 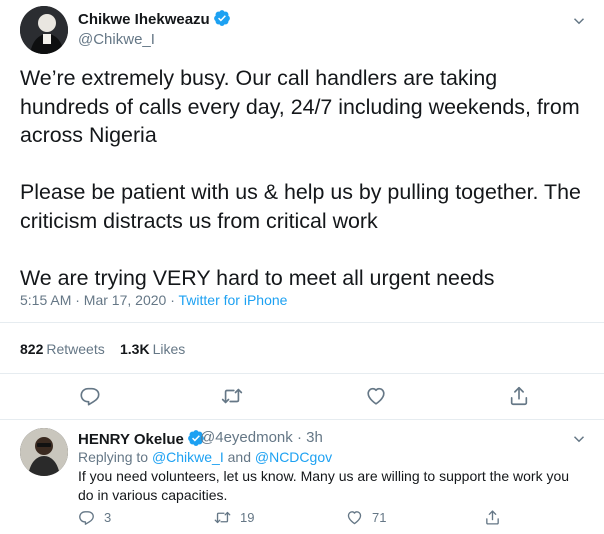 I want to click on reply-like-button: 71, so click(x=366, y=517).